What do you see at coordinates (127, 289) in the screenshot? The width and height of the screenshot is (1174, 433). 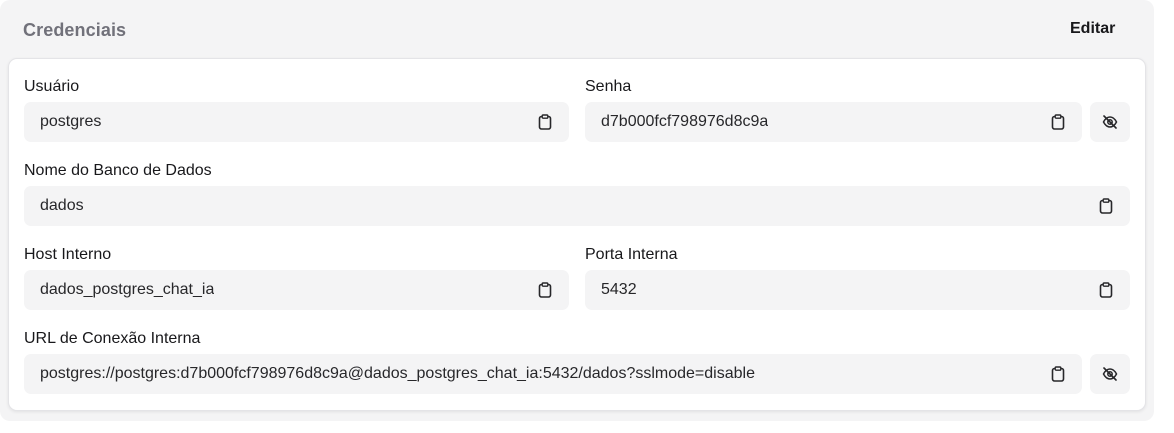 I see `host-value: dados_postgres_chat_ia` at bounding box center [127, 289].